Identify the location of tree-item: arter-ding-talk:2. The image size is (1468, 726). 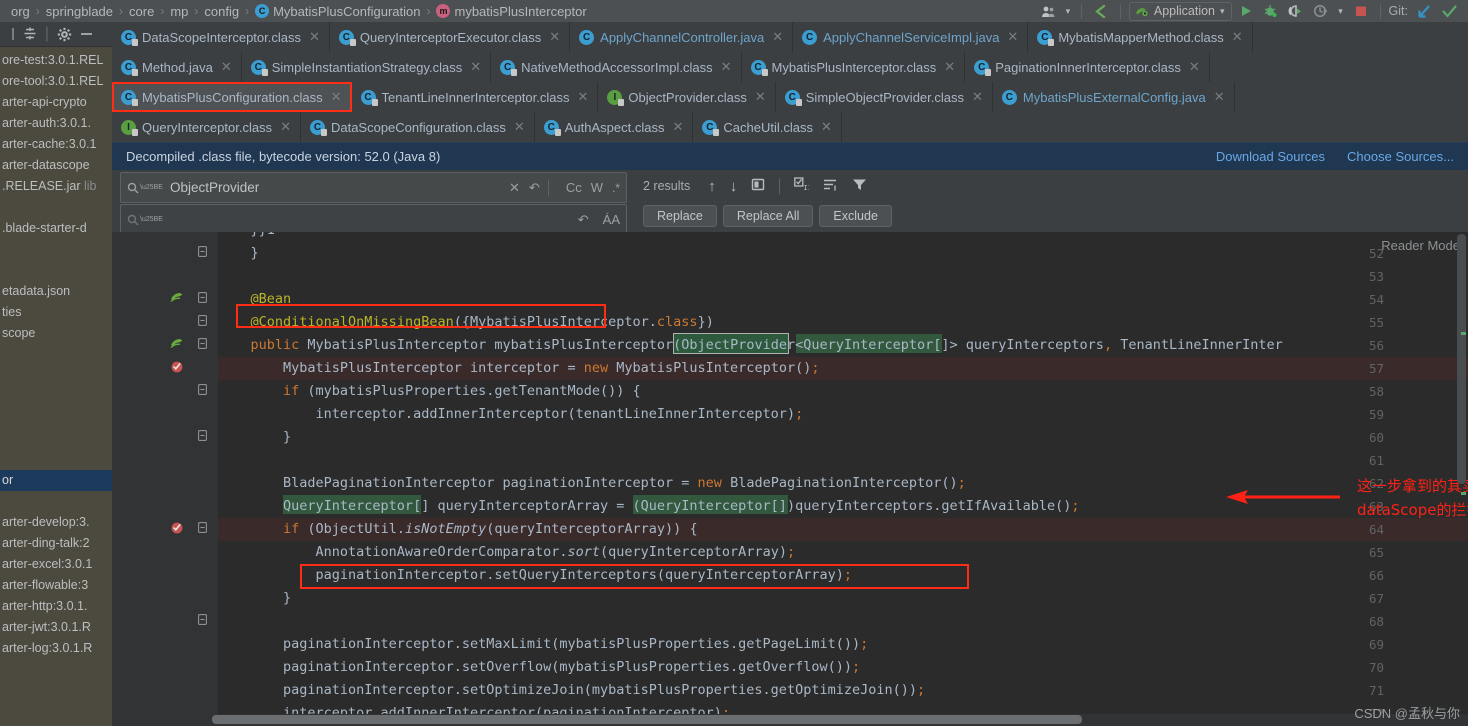
(56, 543).